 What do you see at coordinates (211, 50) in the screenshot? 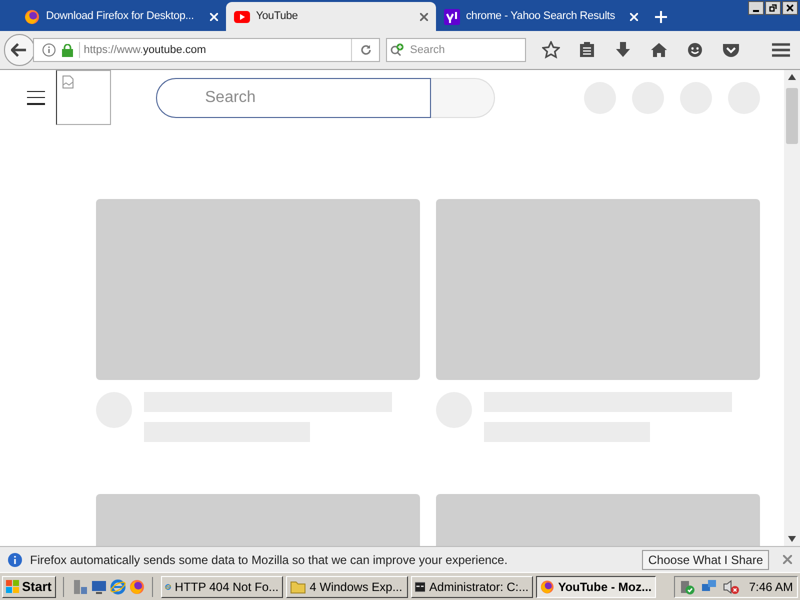
I see `url-text: https://www.youtube.com` at bounding box center [211, 50].